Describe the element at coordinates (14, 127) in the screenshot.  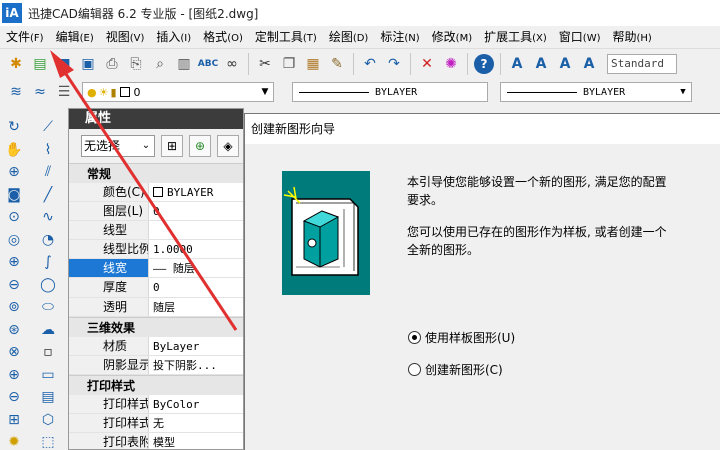
I see `regen-icon: ↻` at that location.